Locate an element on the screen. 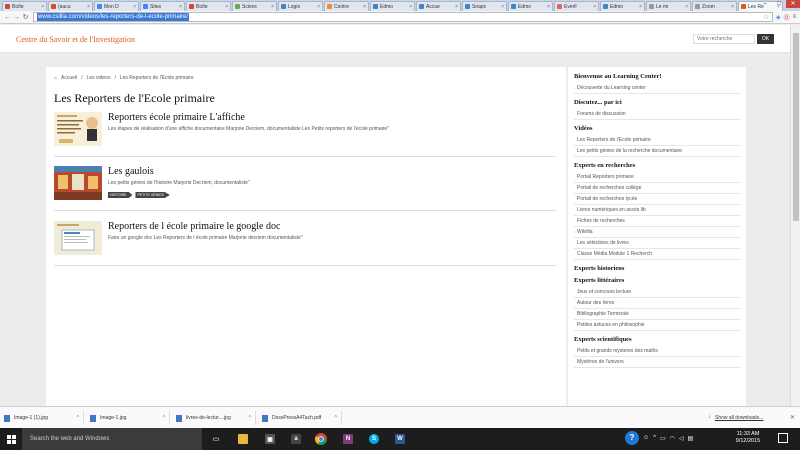  sidebar-link: Portail de recherches lycée is located at coordinates (657, 199).